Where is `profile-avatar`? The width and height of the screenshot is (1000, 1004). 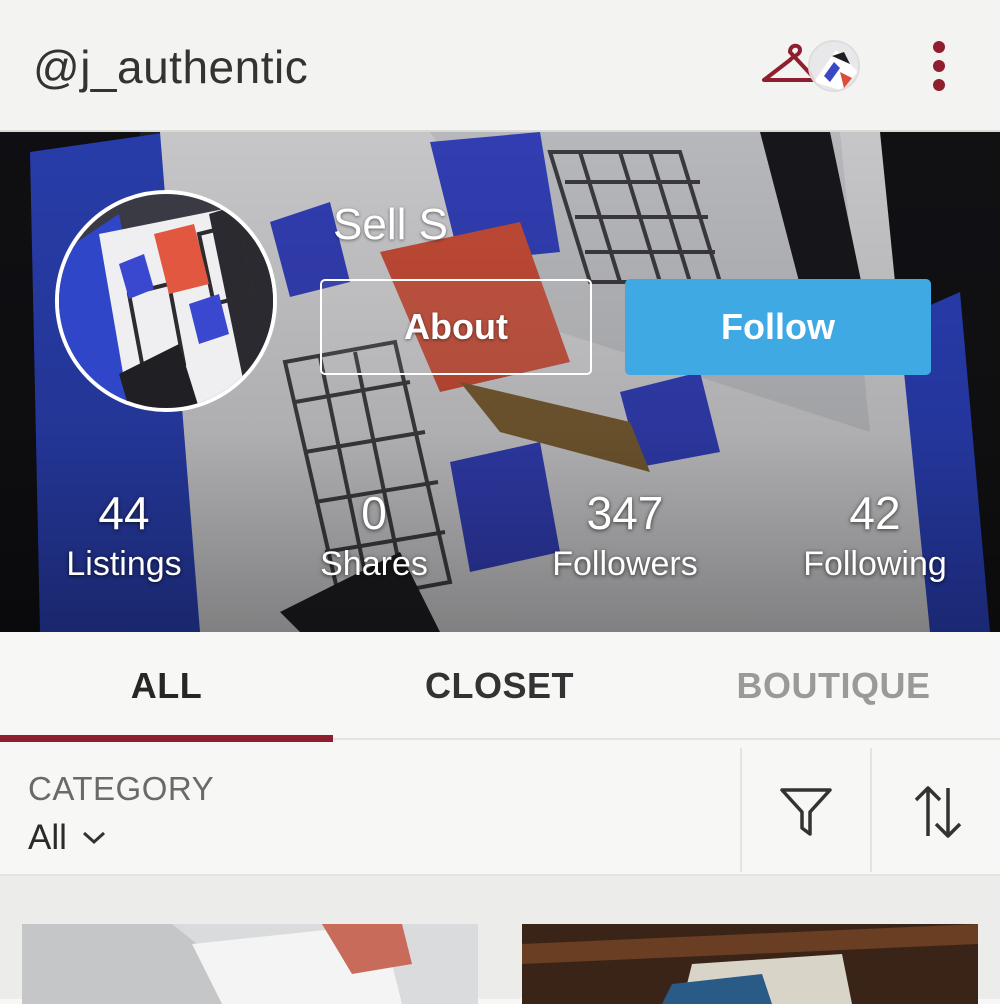
profile-avatar is located at coordinates (166, 301).